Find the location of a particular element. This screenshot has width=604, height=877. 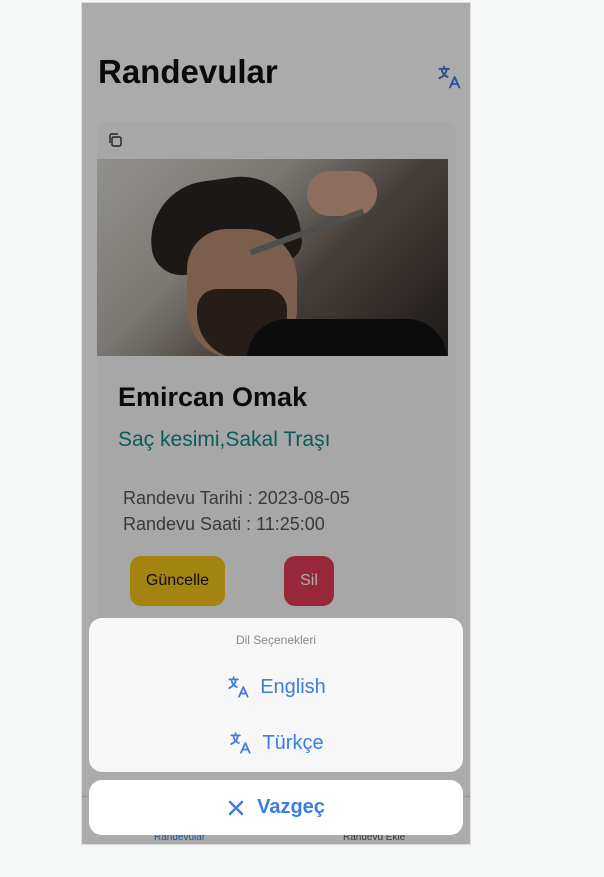

option-turkish: Türkçe is located at coordinates (276, 743).